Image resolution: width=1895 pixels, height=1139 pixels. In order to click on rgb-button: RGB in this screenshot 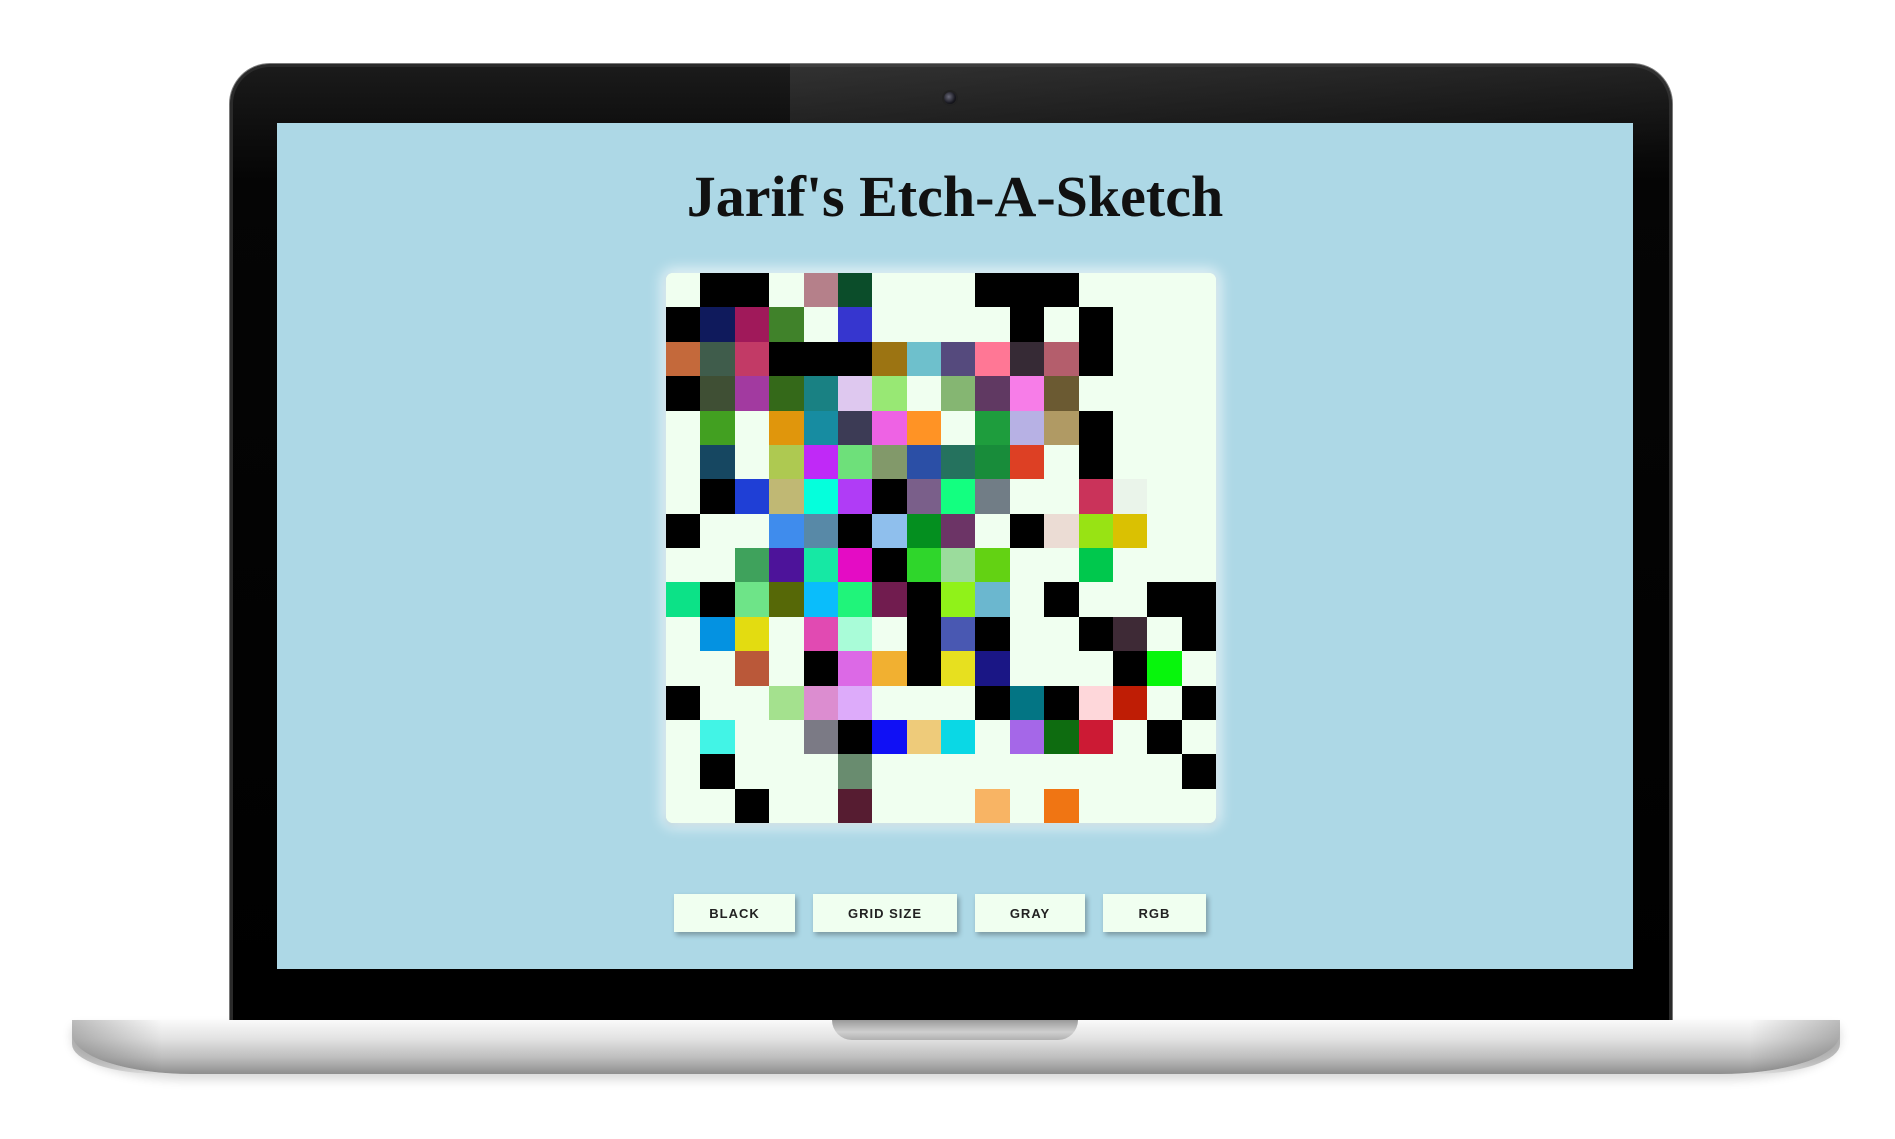, I will do `click(1154, 913)`.